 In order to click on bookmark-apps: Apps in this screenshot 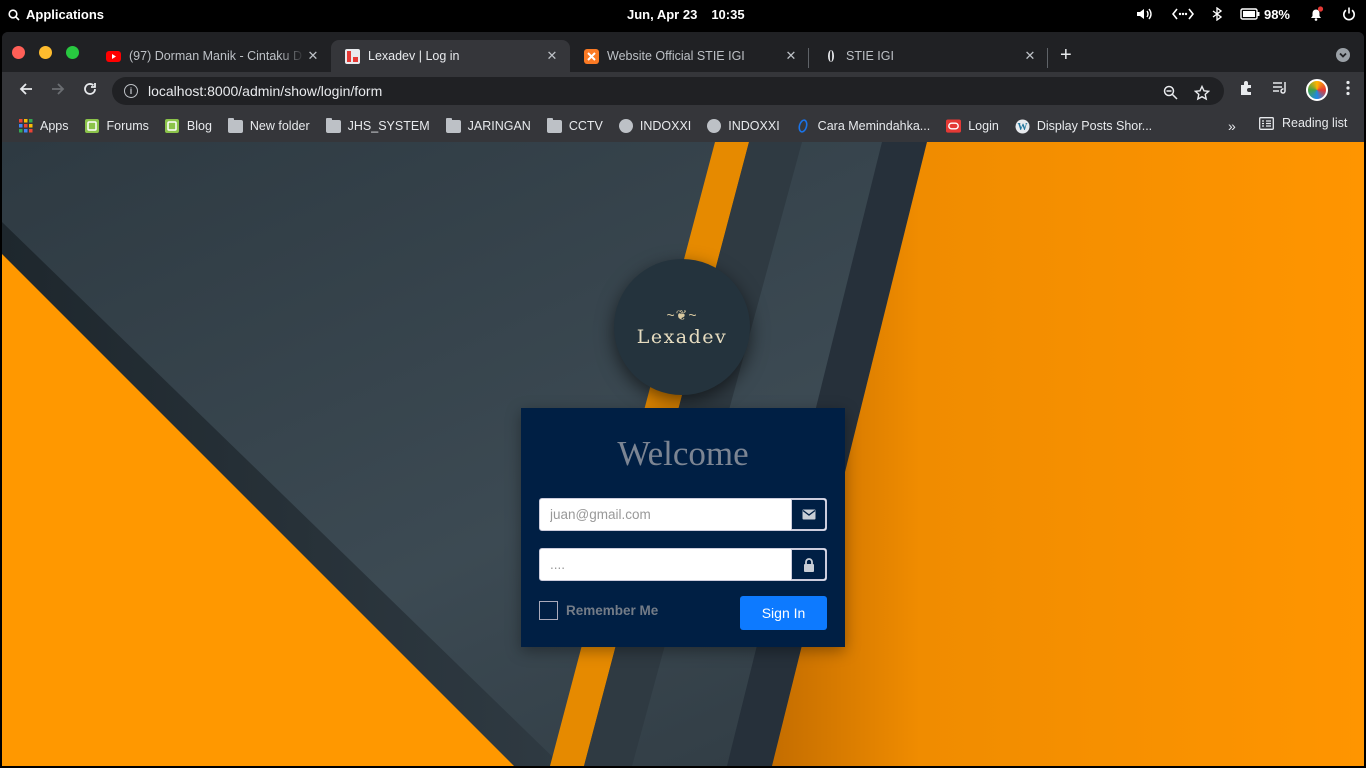, I will do `click(43, 126)`.